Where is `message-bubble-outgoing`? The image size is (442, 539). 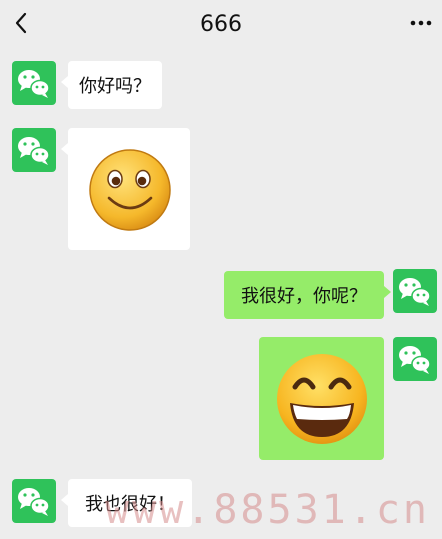
message-bubble-outgoing is located at coordinates (321, 398).